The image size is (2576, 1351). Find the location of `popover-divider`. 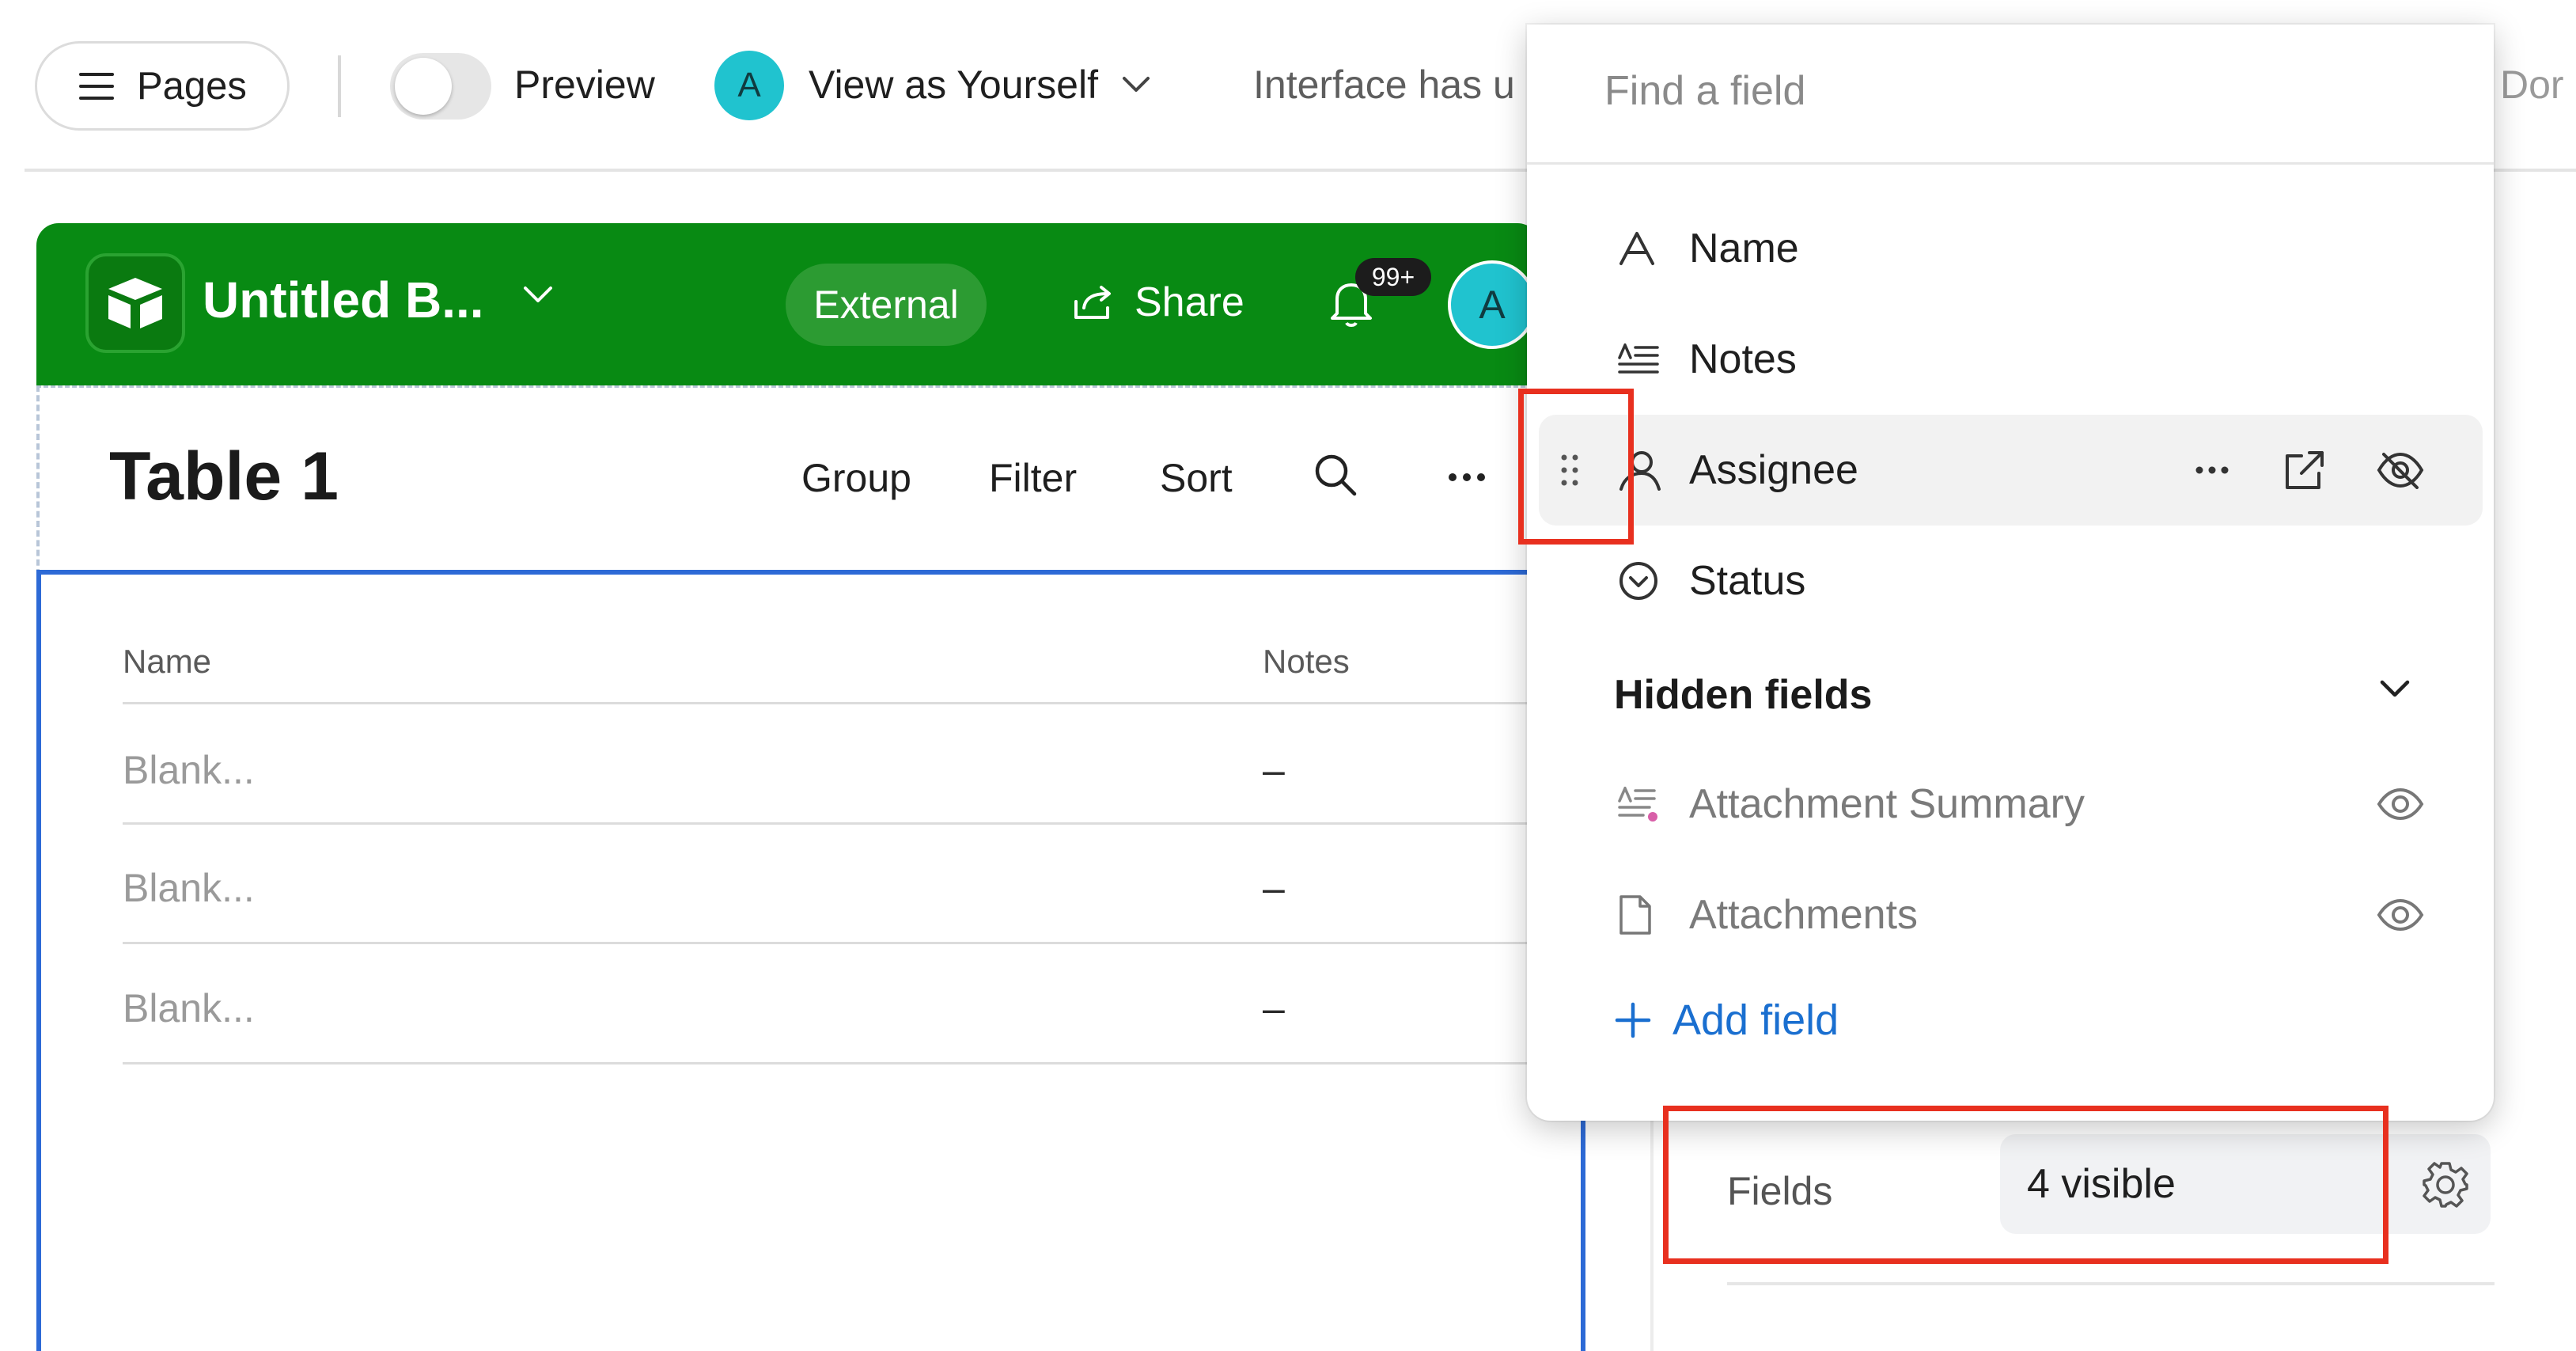

popover-divider is located at coordinates (2010, 163).